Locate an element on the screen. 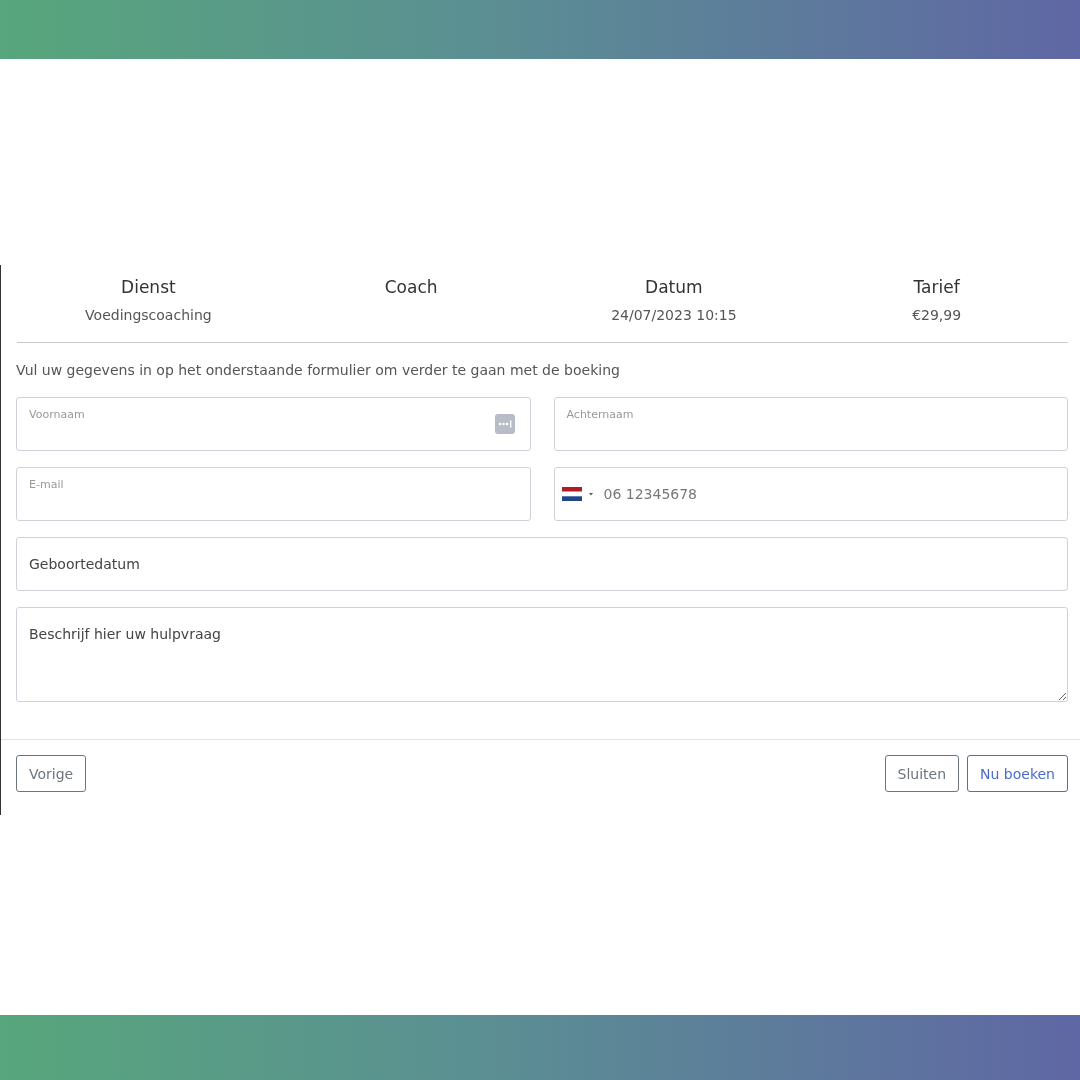 Image resolution: width=1080 pixels, height=1080 pixels. date-field: Geboortedatum is located at coordinates (542, 564).